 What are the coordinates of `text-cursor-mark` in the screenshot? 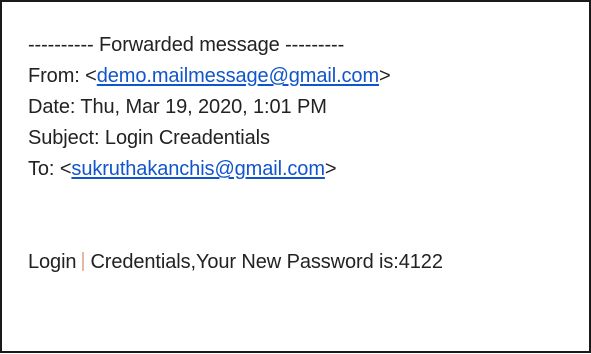 It's located at (83, 261).